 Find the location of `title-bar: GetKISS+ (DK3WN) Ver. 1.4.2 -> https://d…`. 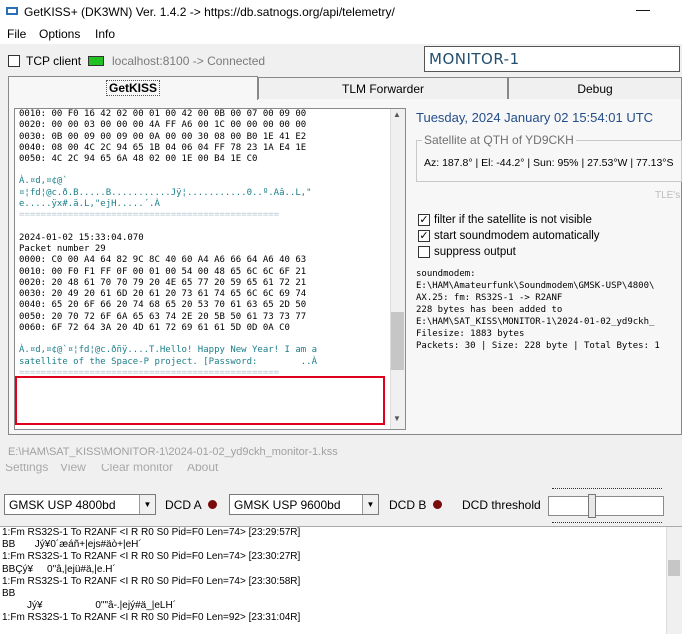

title-bar: GetKISS+ (DK3WN) Ver. 1.4.2 -> https://d… is located at coordinates (341, 12).